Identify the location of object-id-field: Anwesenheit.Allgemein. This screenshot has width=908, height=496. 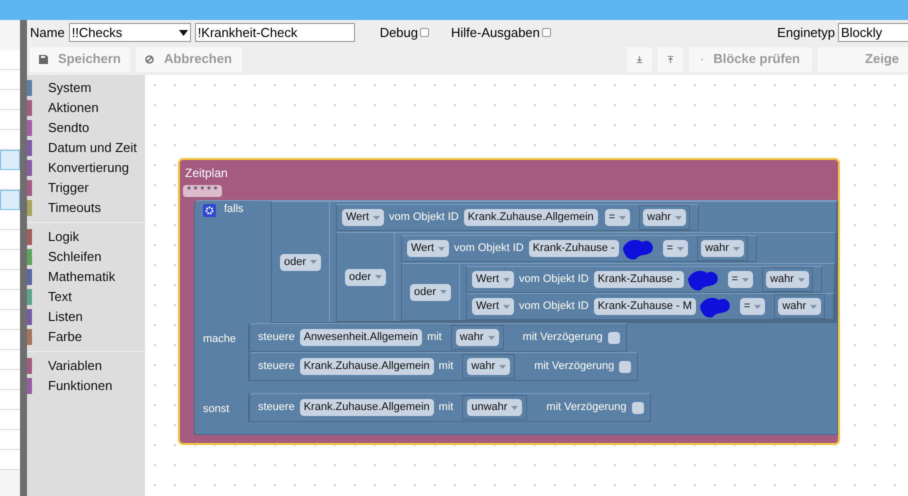
(361, 337).